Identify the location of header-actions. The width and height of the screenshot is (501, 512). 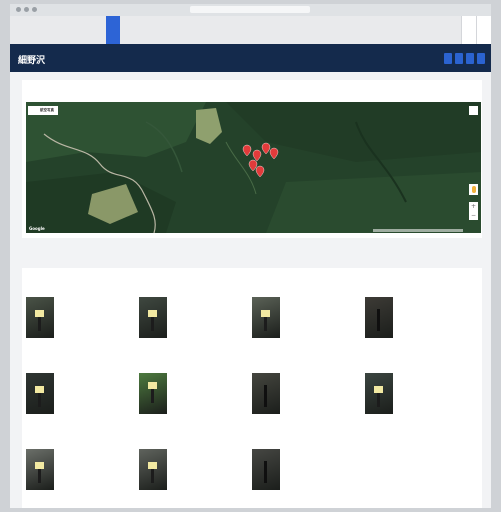
(464, 58).